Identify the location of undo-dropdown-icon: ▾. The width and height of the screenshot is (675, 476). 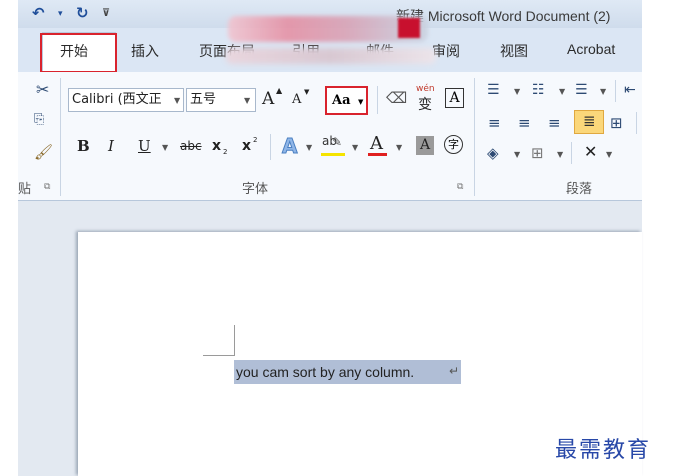
(60, 14).